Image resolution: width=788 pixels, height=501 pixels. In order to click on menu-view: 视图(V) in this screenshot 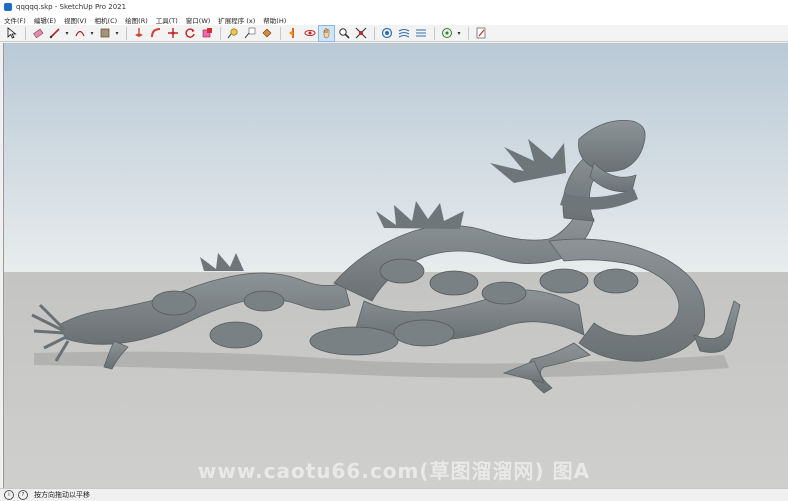, I will do `click(75, 20)`.